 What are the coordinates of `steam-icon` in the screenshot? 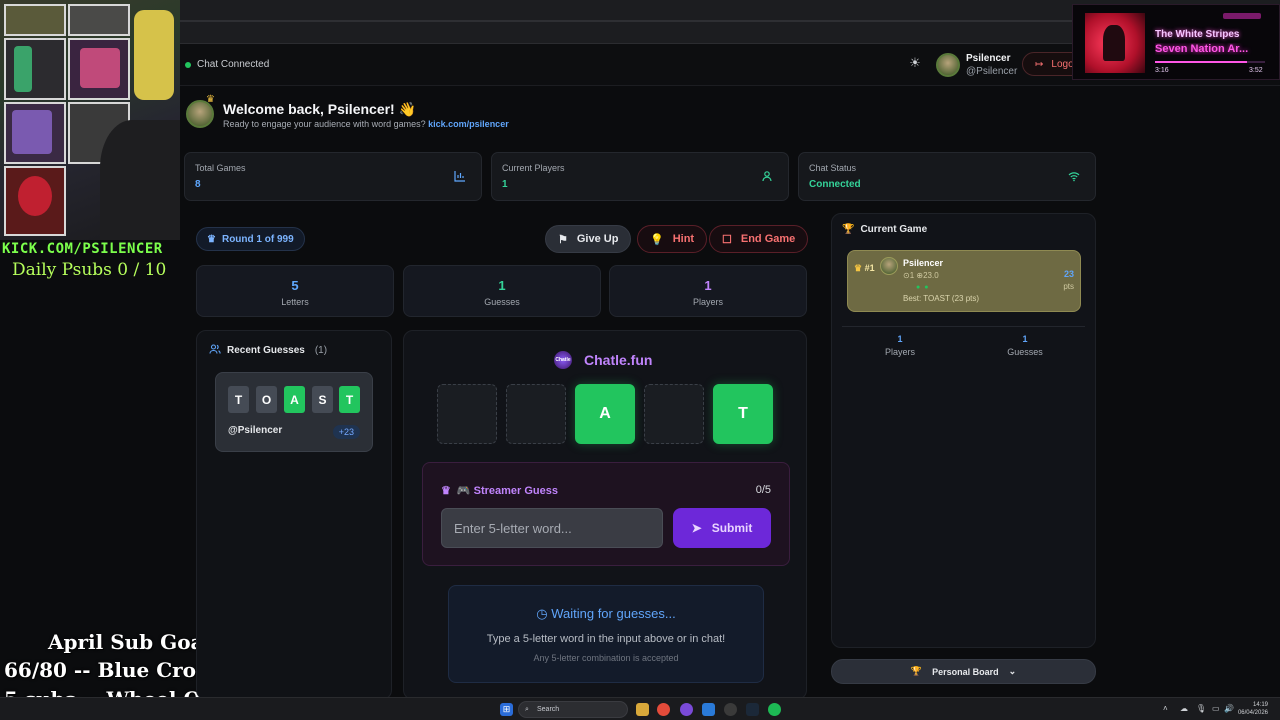 It's located at (752, 709).